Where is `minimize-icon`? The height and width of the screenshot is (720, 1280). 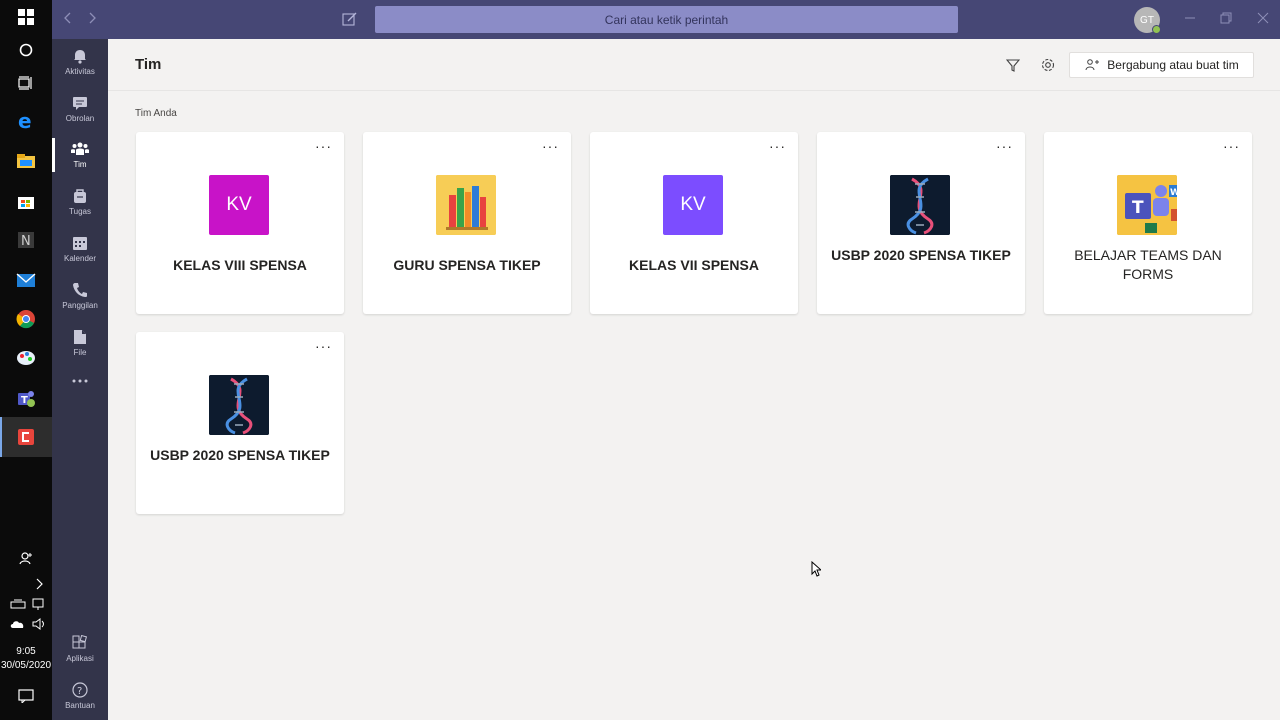 minimize-icon is located at coordinates (1190, 18).